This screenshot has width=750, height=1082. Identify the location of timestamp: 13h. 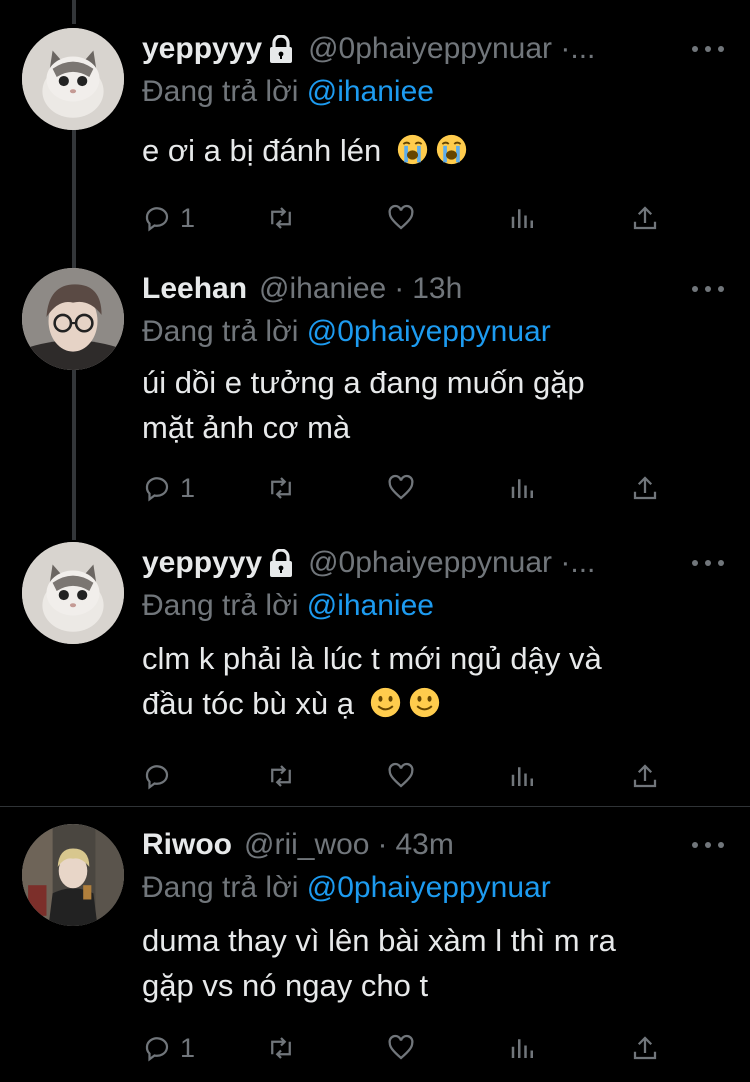
(437, 289).